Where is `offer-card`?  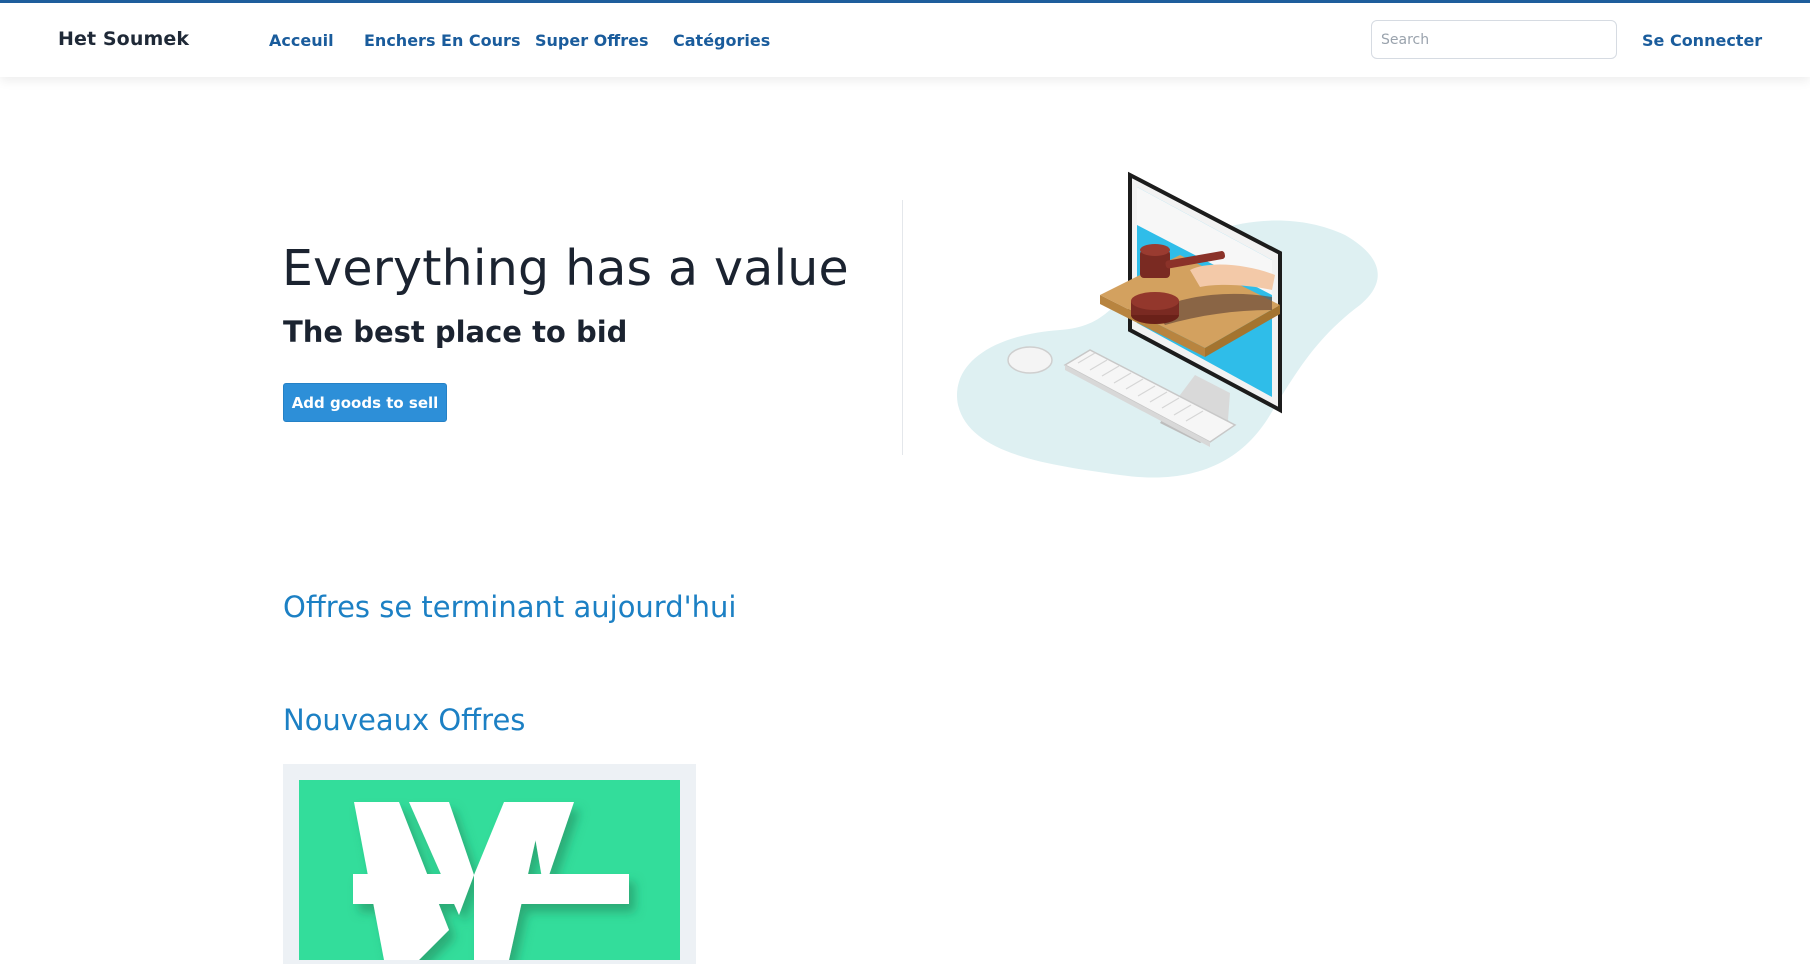 offer-card is located at coordinates (489, 864).